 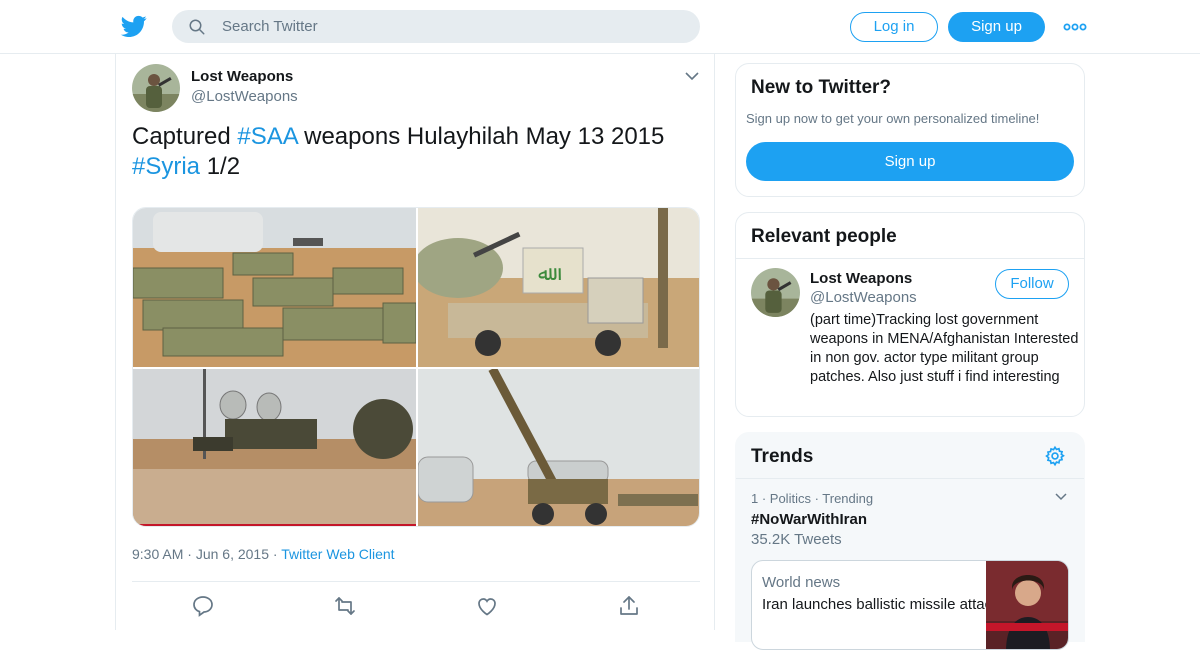 I want to click on tweet-text-segment: 1/2, so click(x=220, y=166).